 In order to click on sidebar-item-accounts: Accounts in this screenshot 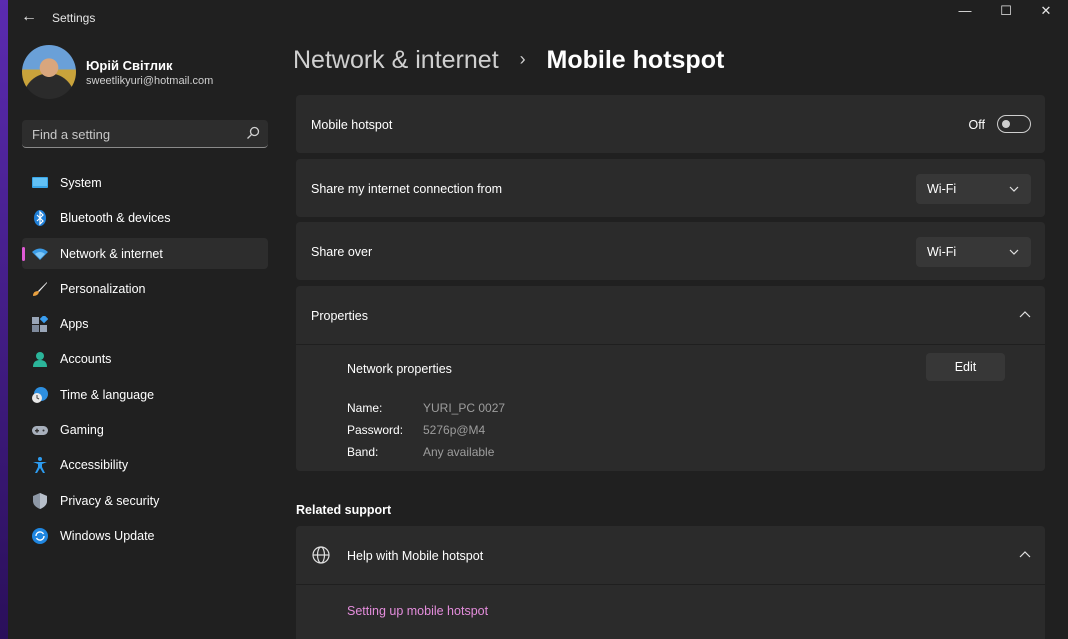, I will do `click(145, 358)`.